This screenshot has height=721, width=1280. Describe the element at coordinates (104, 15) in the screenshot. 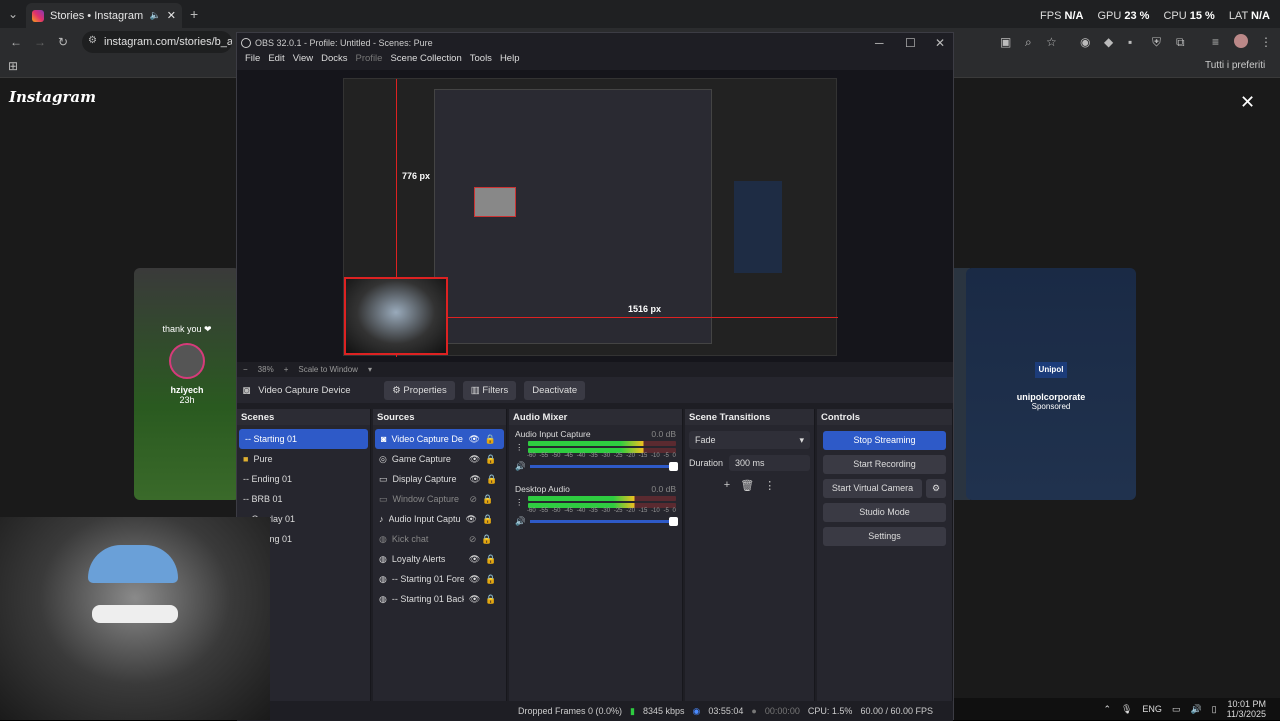

I see `browser-tab: Stories • Instagram 🔈 ✕` at that location.